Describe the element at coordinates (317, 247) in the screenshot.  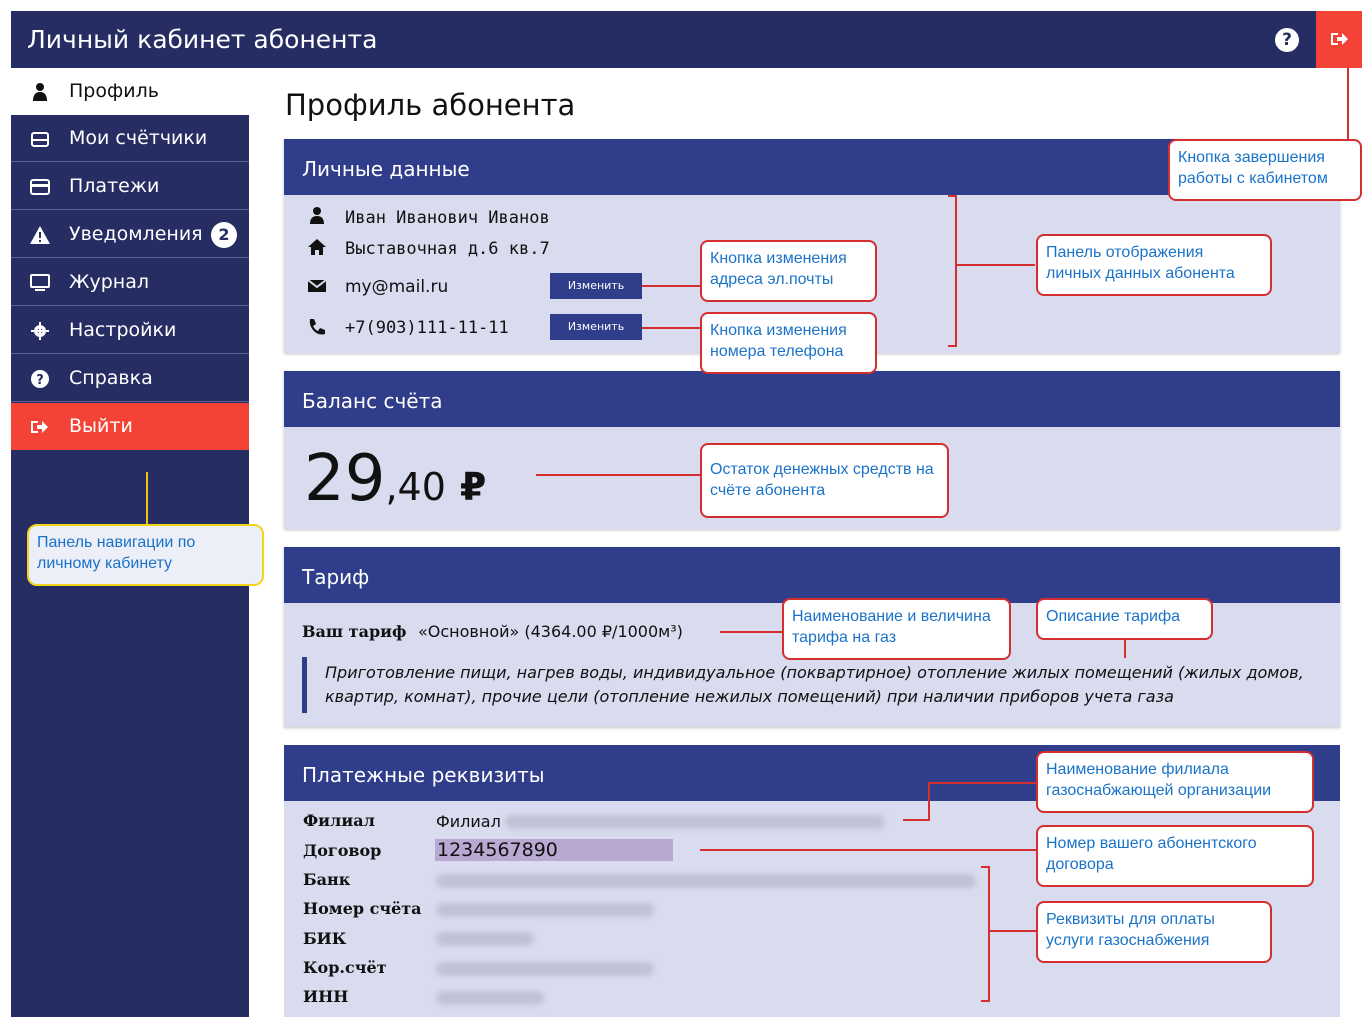
I see `home-icon` at that location.